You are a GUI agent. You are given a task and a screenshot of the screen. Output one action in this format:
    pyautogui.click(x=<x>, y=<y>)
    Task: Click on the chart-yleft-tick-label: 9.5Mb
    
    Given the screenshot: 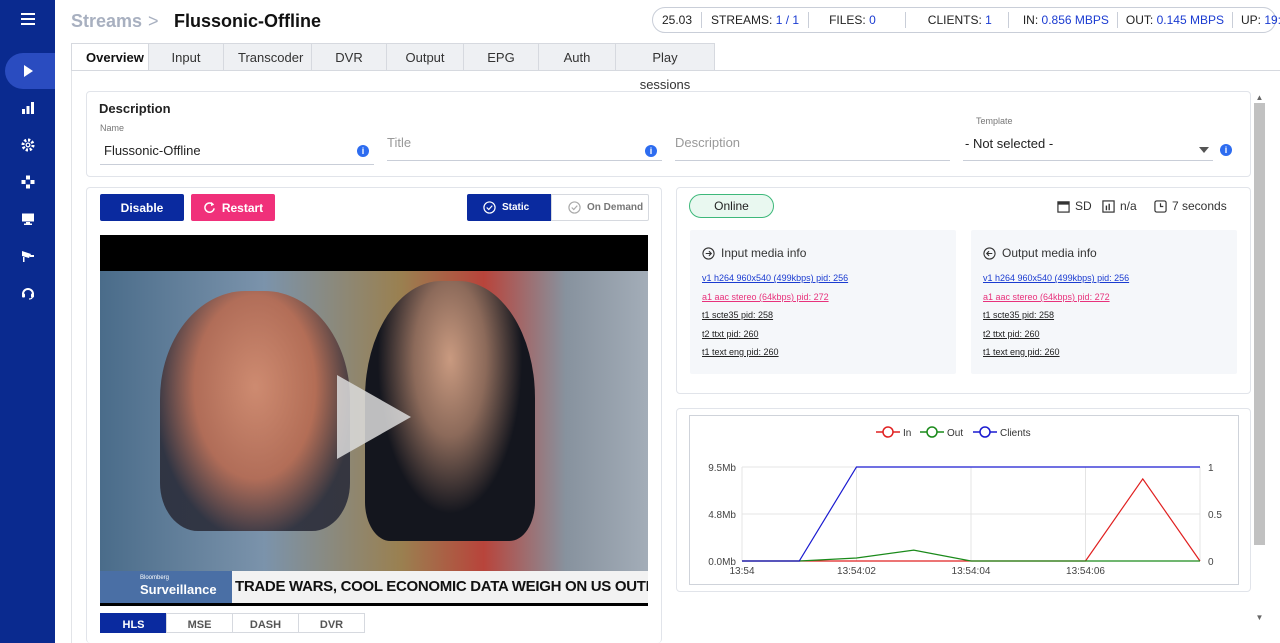 What is the action you would take?
    pyautogui.click(x=722, y=468)
    